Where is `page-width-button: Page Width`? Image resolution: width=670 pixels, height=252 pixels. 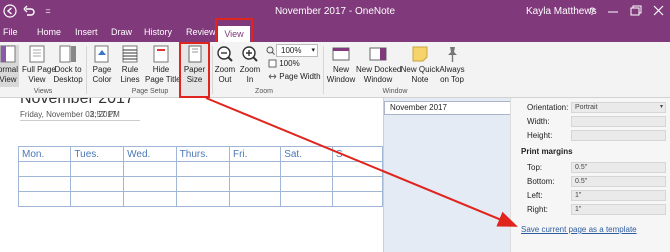 page-width-button: Page Width is located at coordinates (294, 76).